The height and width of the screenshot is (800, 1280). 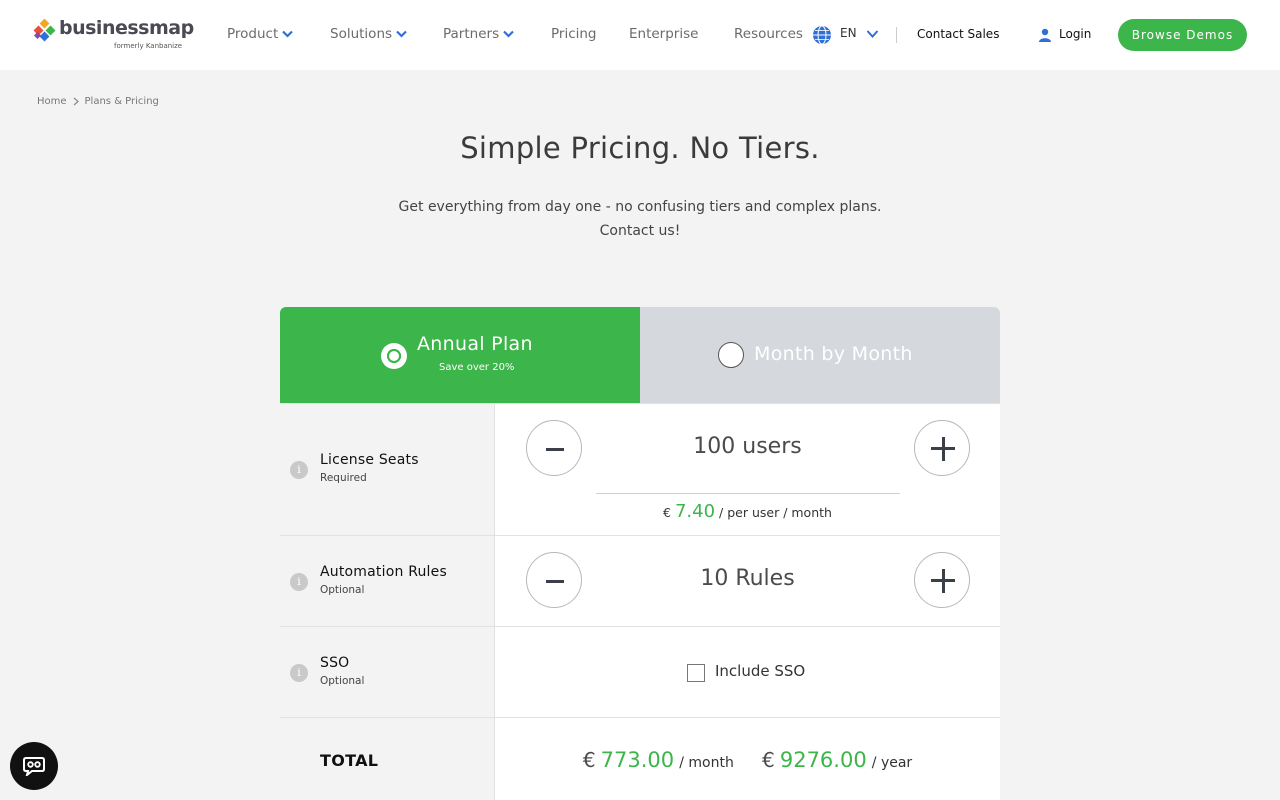 What do you see at coordinates (640, 148) in the screenshot?
I see `page-title: Simple Pricing. No Tiers.` at bounding box center [640, 148].